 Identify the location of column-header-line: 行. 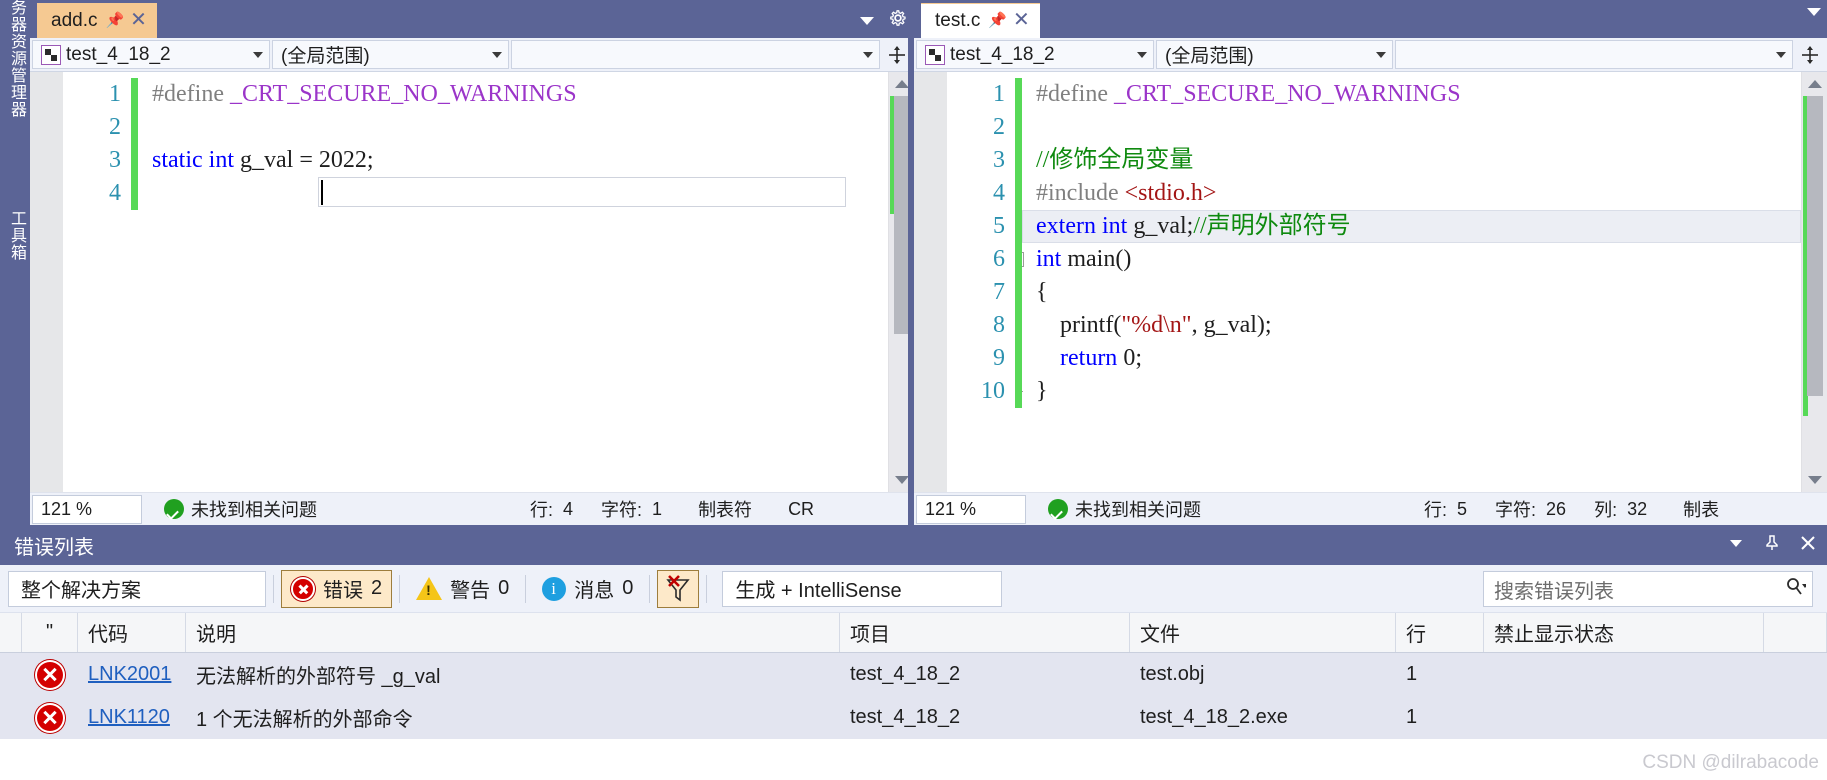
(1440, 632).